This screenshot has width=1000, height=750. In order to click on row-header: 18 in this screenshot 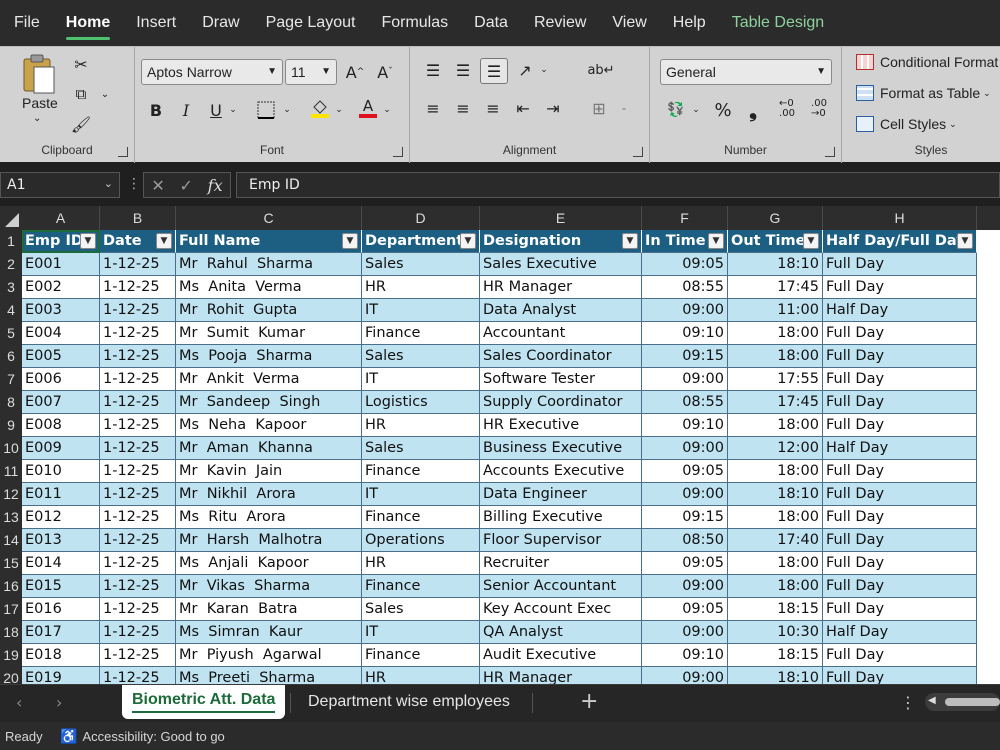, I will do `click(11, 632)`.